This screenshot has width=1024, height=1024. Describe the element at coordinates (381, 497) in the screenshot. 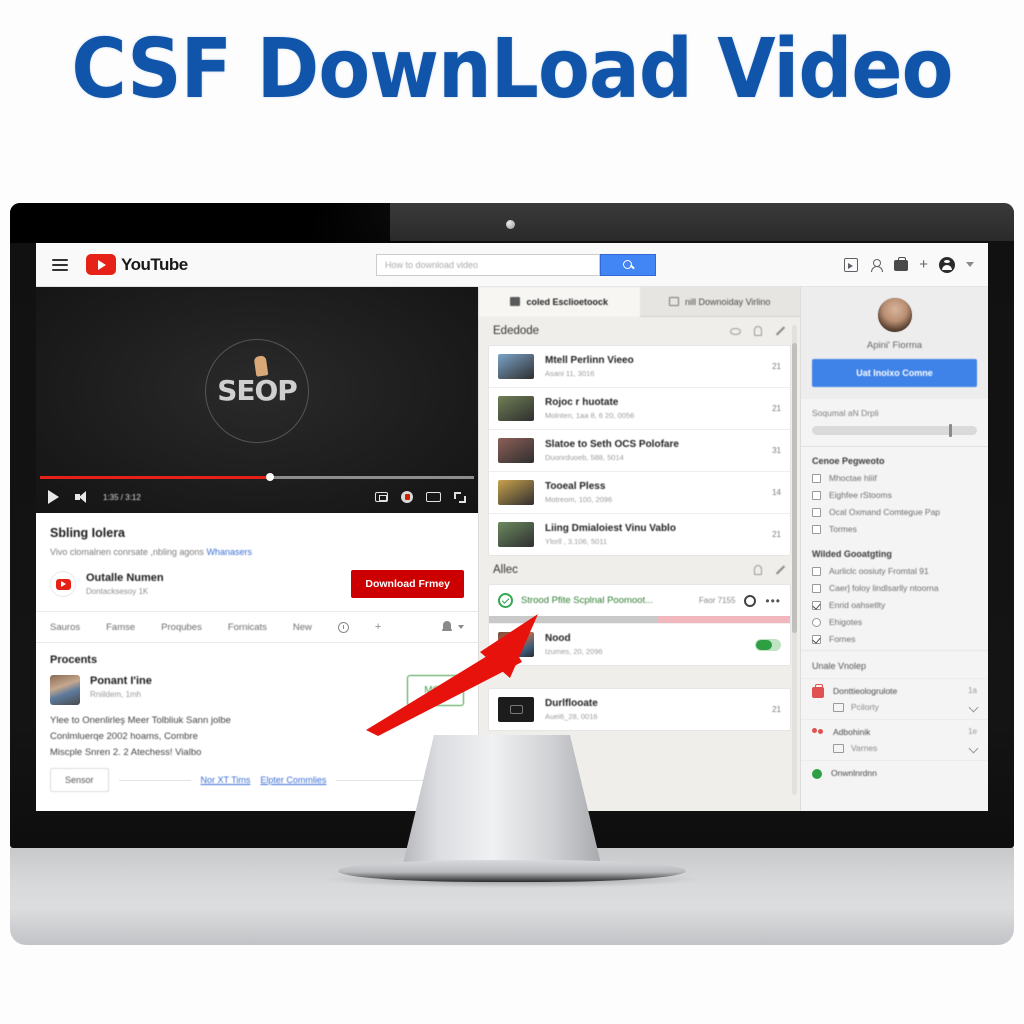

I see `miniplayer-icon` at that location.